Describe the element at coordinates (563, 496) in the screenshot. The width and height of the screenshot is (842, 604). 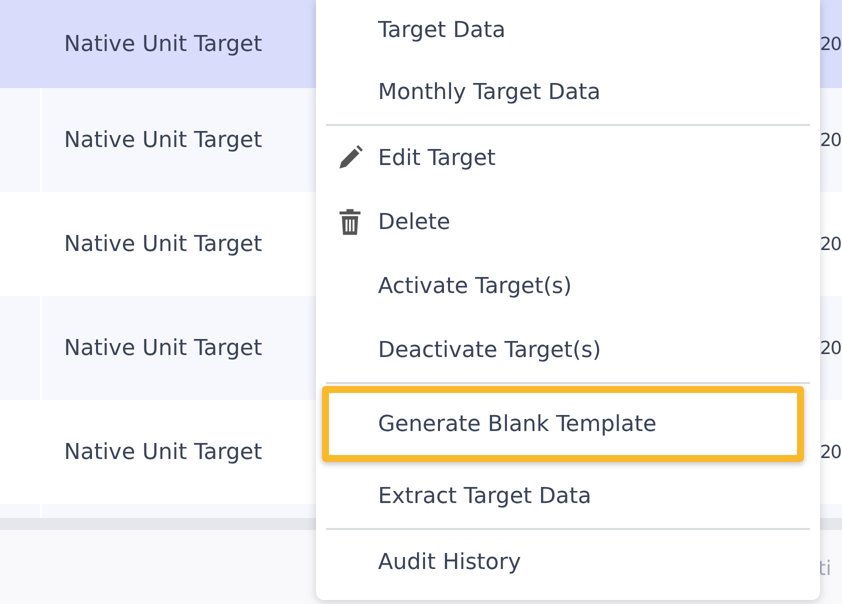
I see `menu-item: Extract Target Data` at that location.